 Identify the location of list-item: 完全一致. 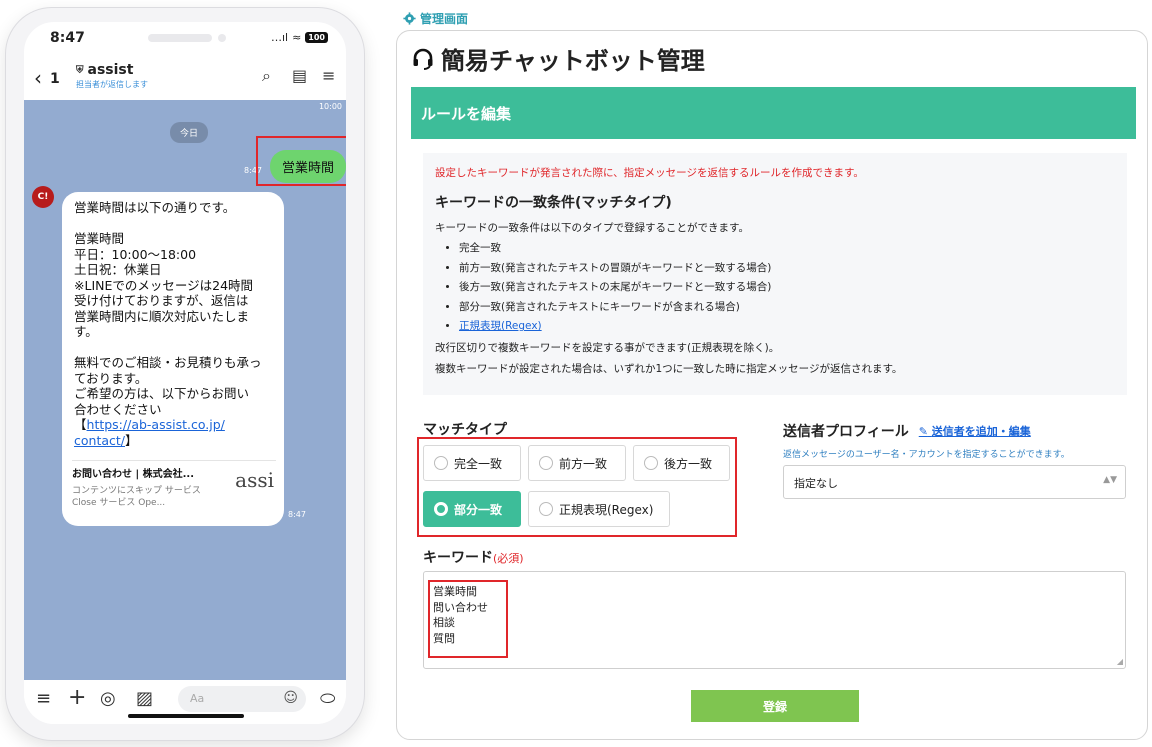
(787, 249).